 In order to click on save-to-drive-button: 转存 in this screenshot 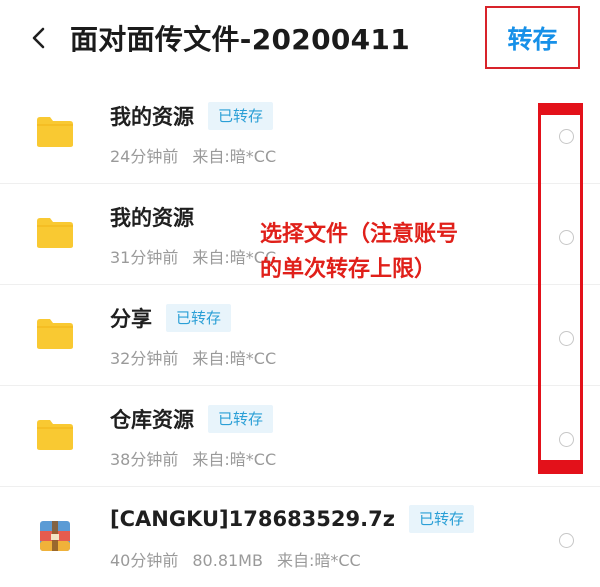, I will do `click(532, 37)`.